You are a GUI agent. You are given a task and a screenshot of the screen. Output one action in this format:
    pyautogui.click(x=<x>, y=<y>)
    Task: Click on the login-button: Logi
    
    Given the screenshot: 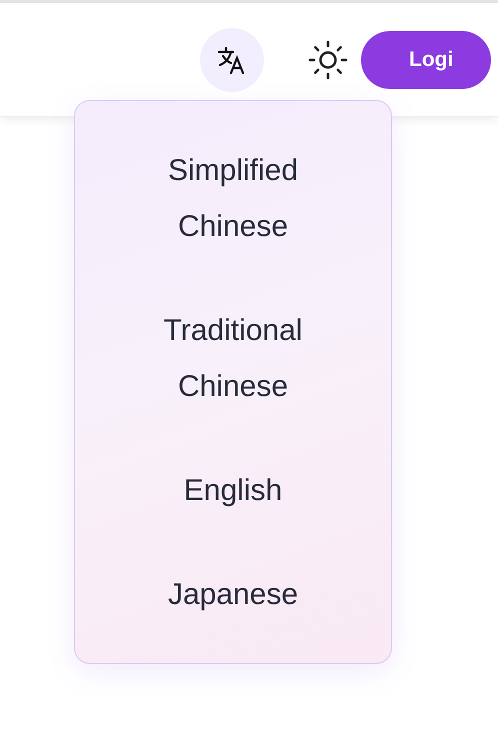 What is the action you would take?
    pyautogui.click(x=426, y=59)
    